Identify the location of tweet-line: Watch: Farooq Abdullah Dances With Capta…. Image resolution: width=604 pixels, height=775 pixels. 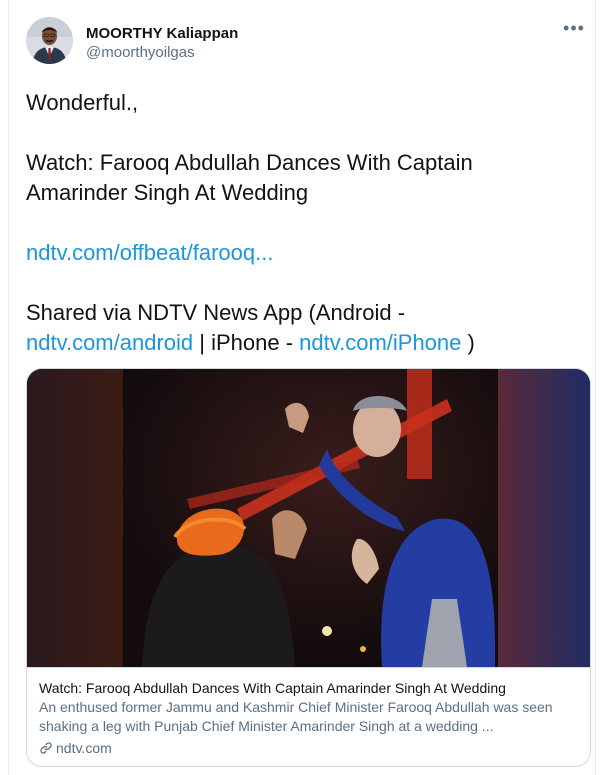
(249, 162).